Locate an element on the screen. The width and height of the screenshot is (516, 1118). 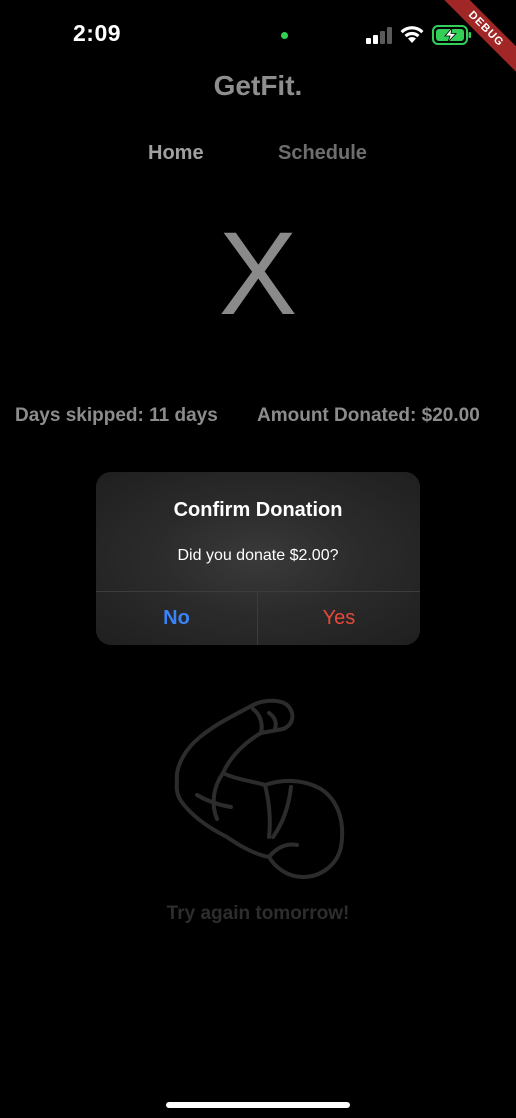
status-x-mark: X is located at coordinates (258, 274).